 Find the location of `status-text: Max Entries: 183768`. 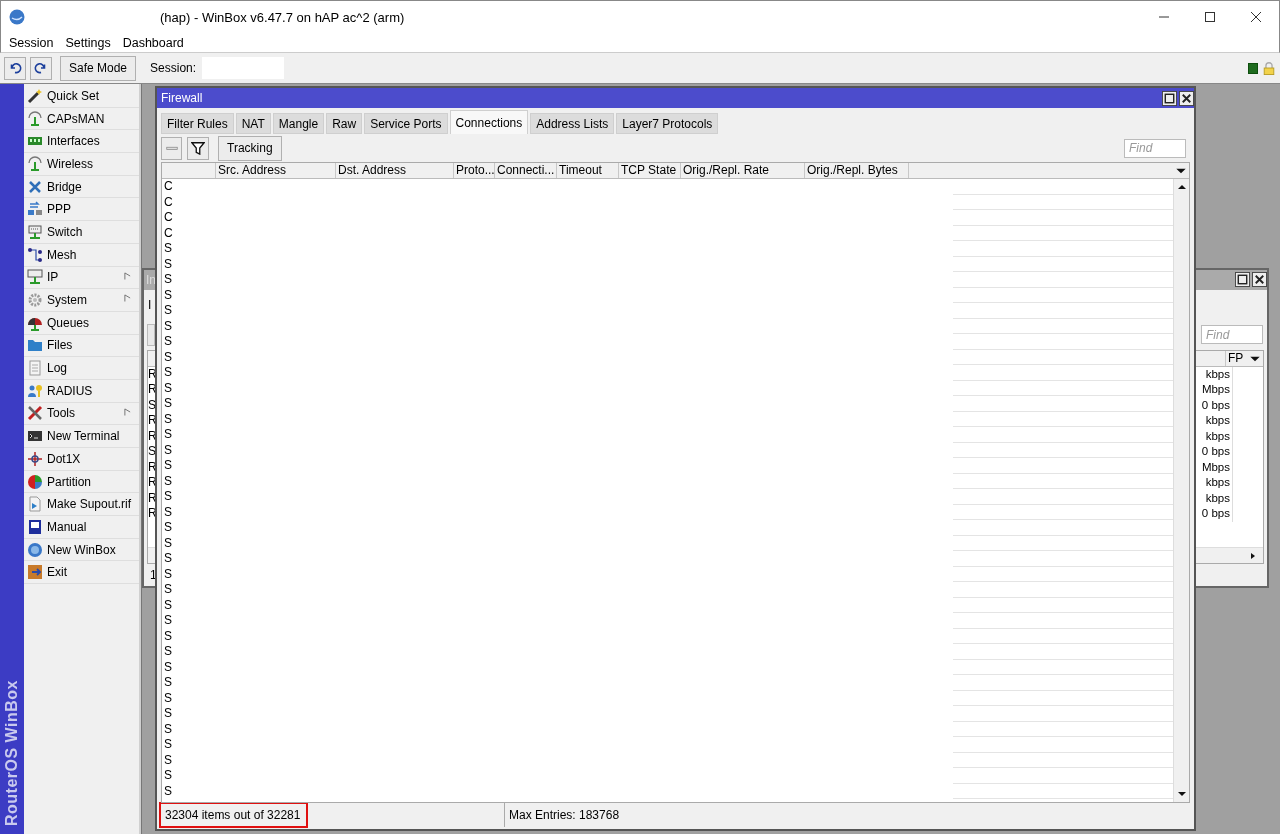

status-text: Max Entries: 183768 is located at coordinates (564, 815).